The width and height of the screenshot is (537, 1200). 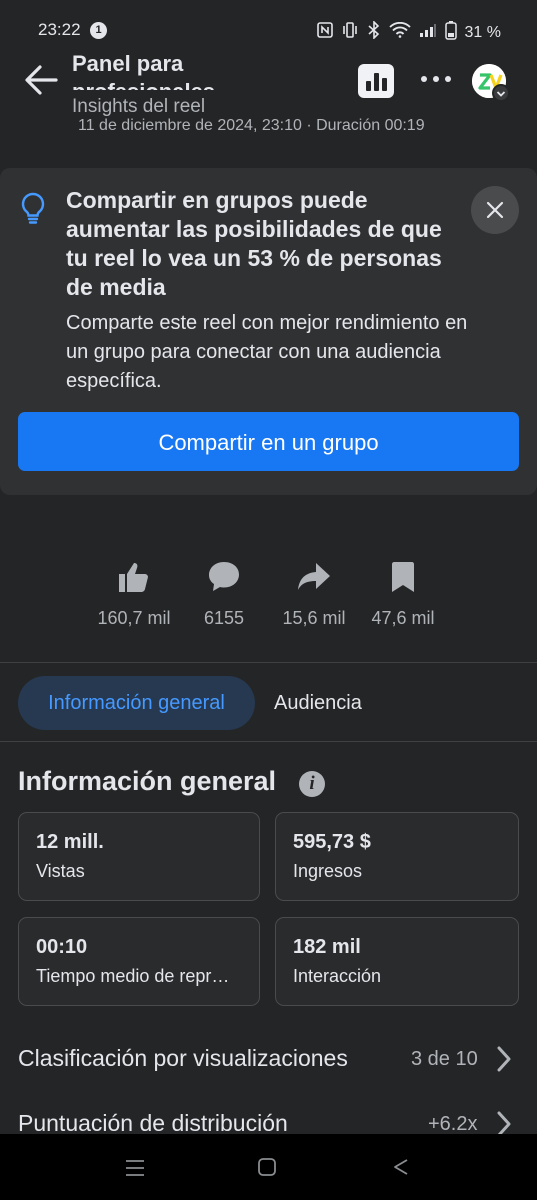 I want to click on system-back-icon, so click(x=401, y=1167).